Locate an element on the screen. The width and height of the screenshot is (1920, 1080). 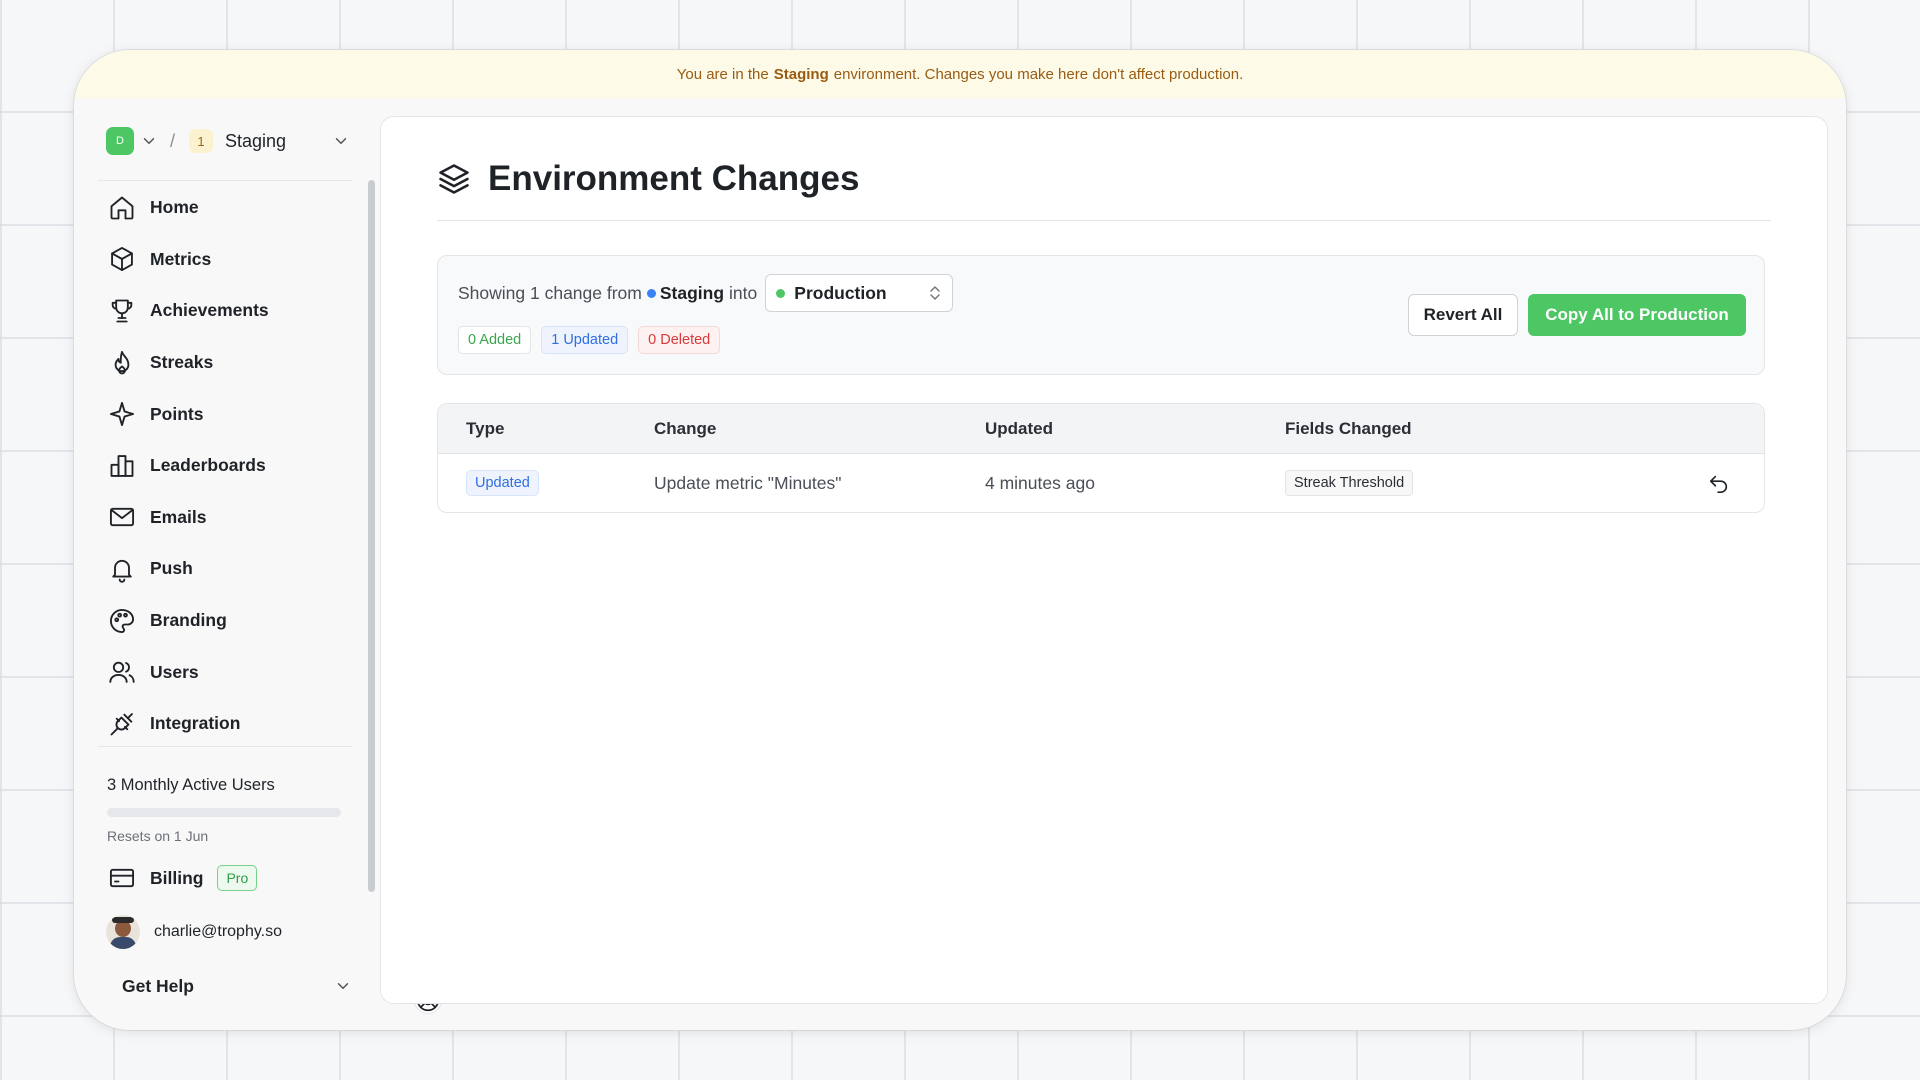
field-badge: Streak Threshold is located at coordinates (1349, 483).